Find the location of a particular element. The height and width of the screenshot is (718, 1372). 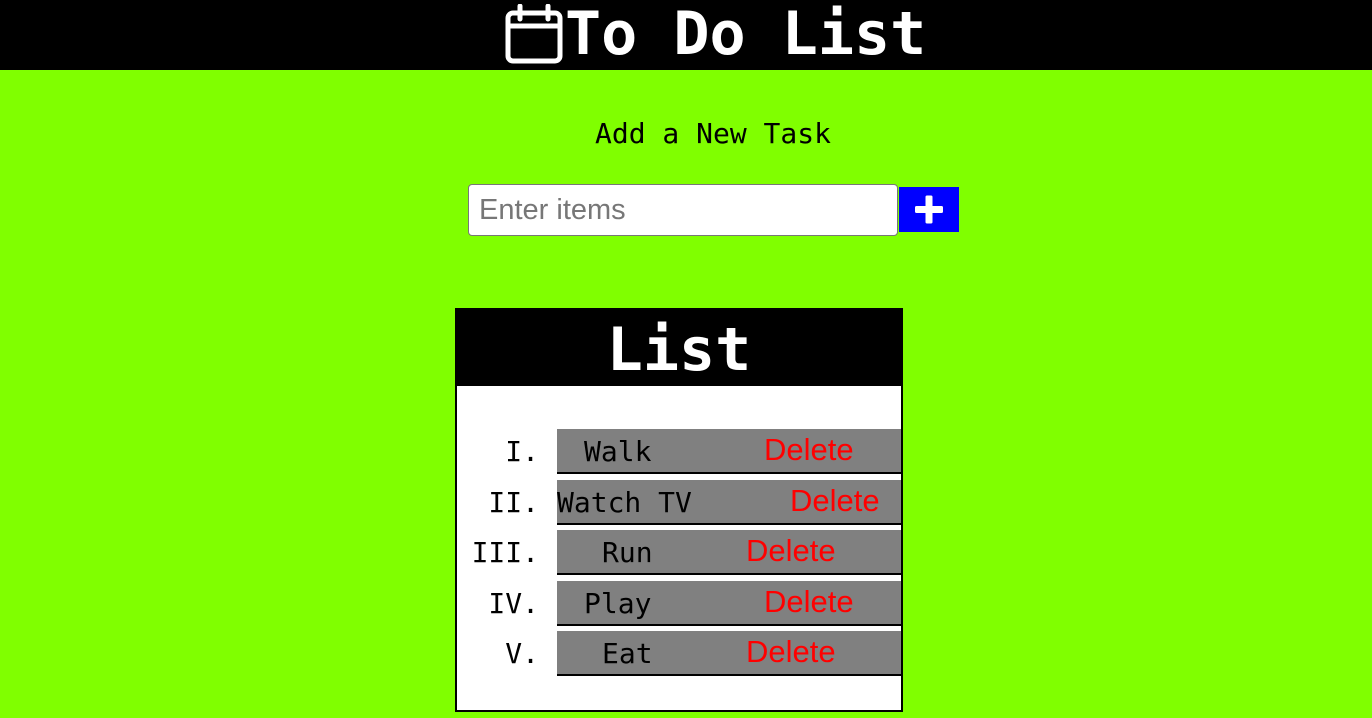

item-text: Watch TV is located at coordinates (624, 502).